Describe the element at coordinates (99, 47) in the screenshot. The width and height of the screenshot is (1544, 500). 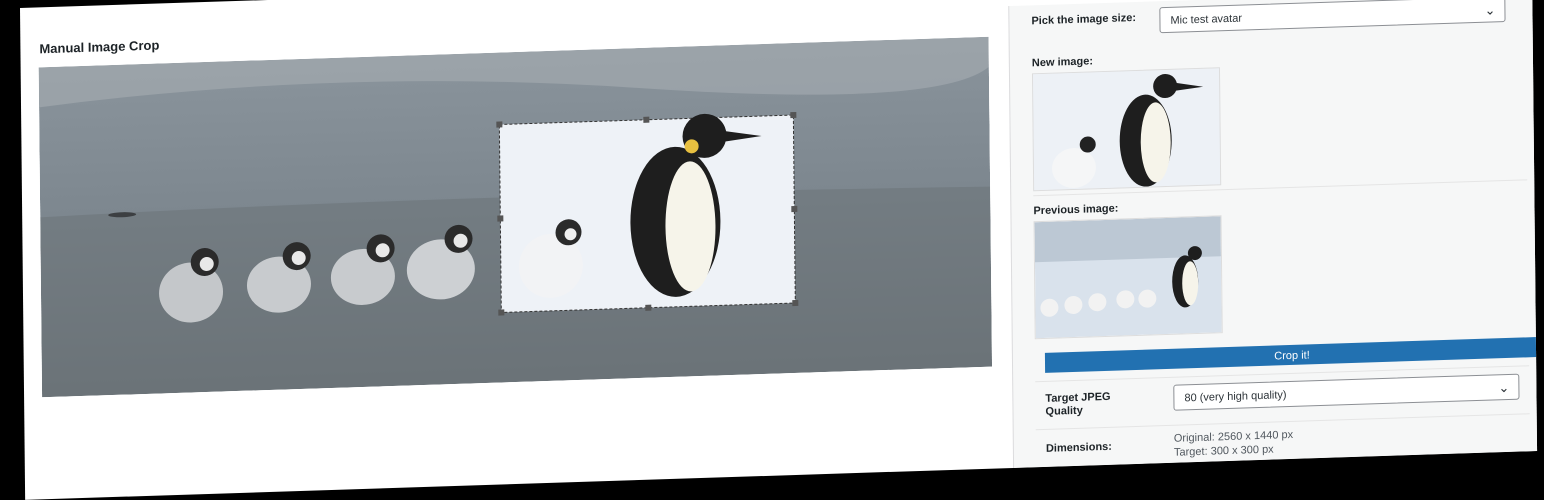
I see `modal-title: Manual Image Crop` at that location.